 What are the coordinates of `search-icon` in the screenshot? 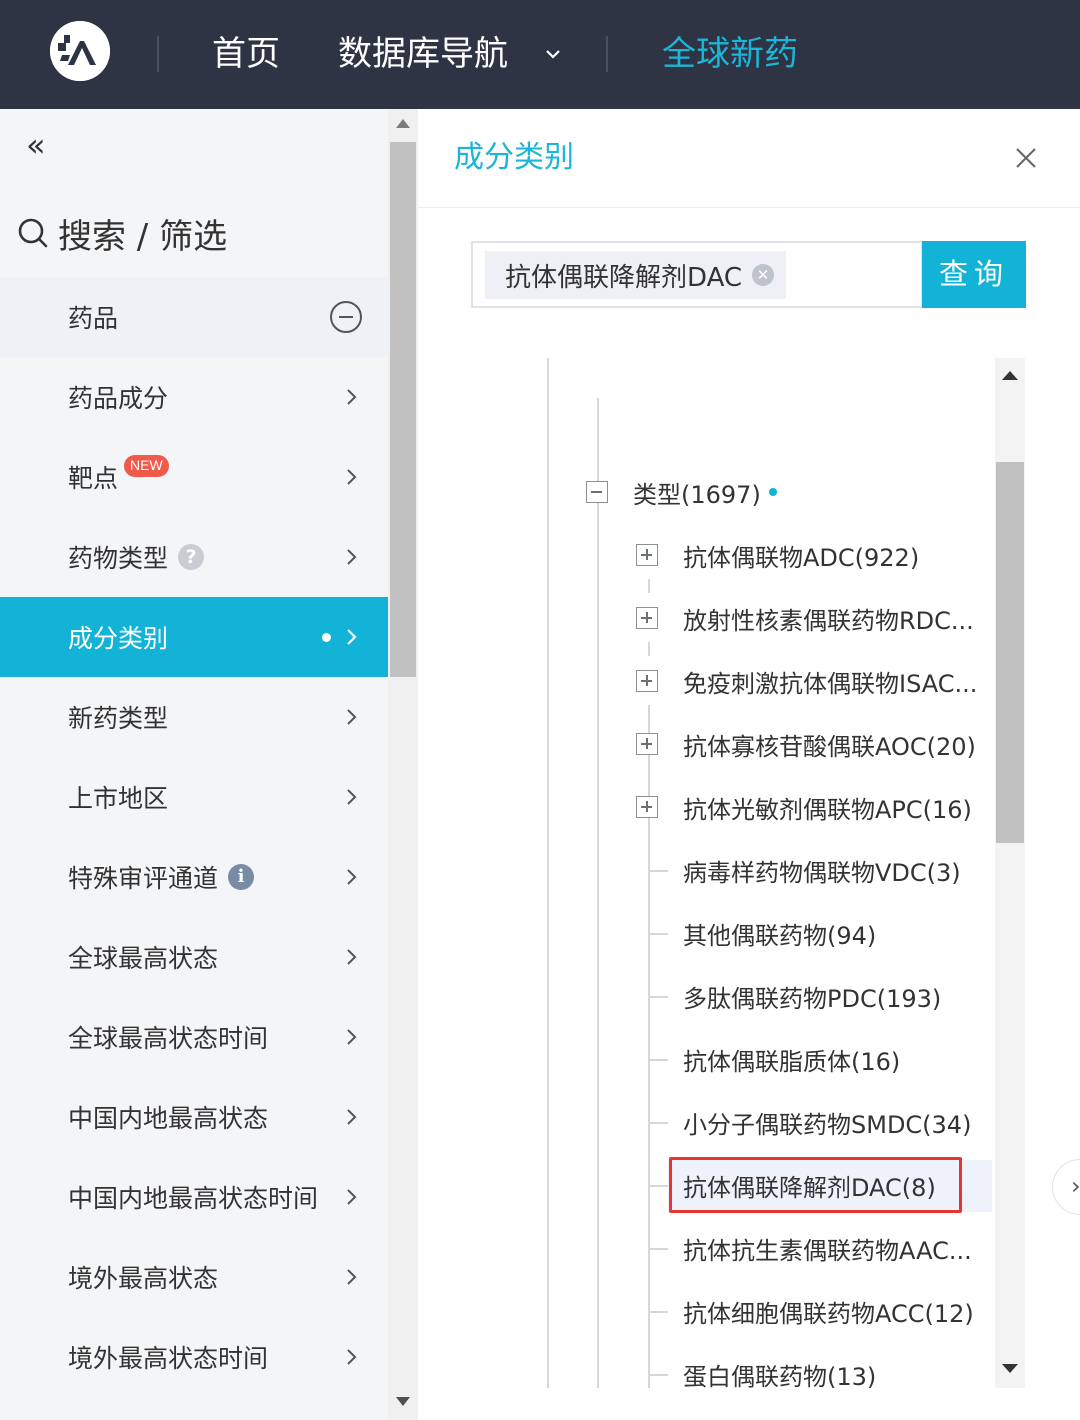 It's located at (33, 233).